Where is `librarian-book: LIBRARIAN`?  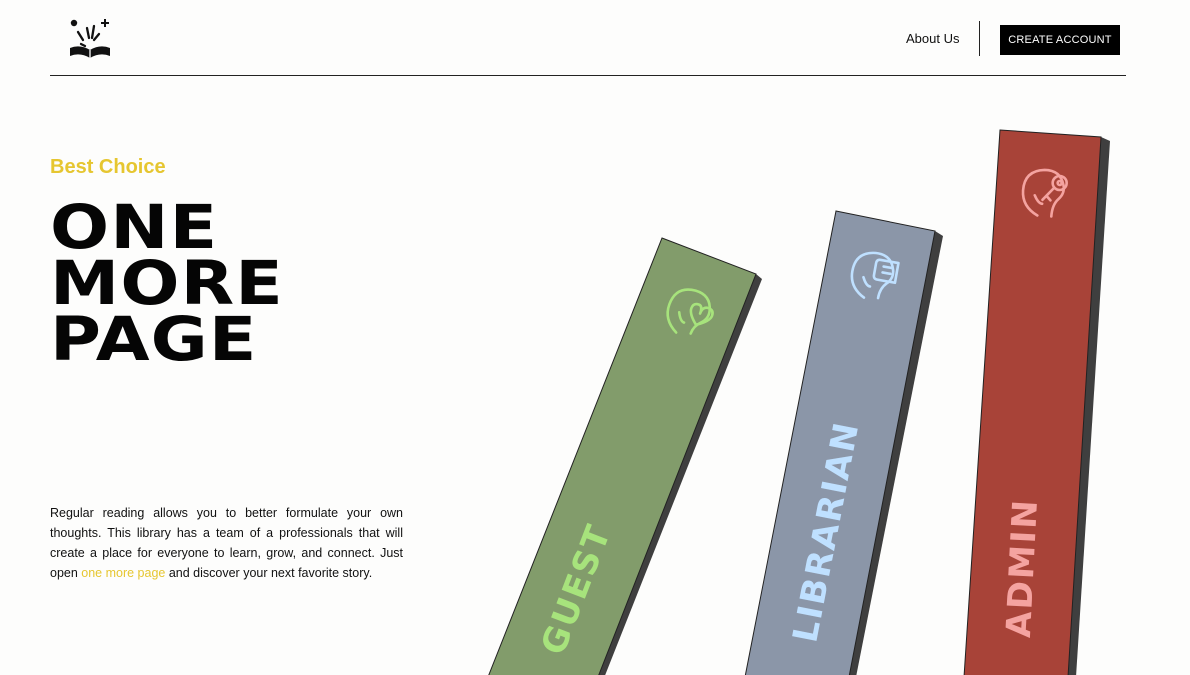 librarian-book: LIBRARIAN is located at coordinates (843, 442).